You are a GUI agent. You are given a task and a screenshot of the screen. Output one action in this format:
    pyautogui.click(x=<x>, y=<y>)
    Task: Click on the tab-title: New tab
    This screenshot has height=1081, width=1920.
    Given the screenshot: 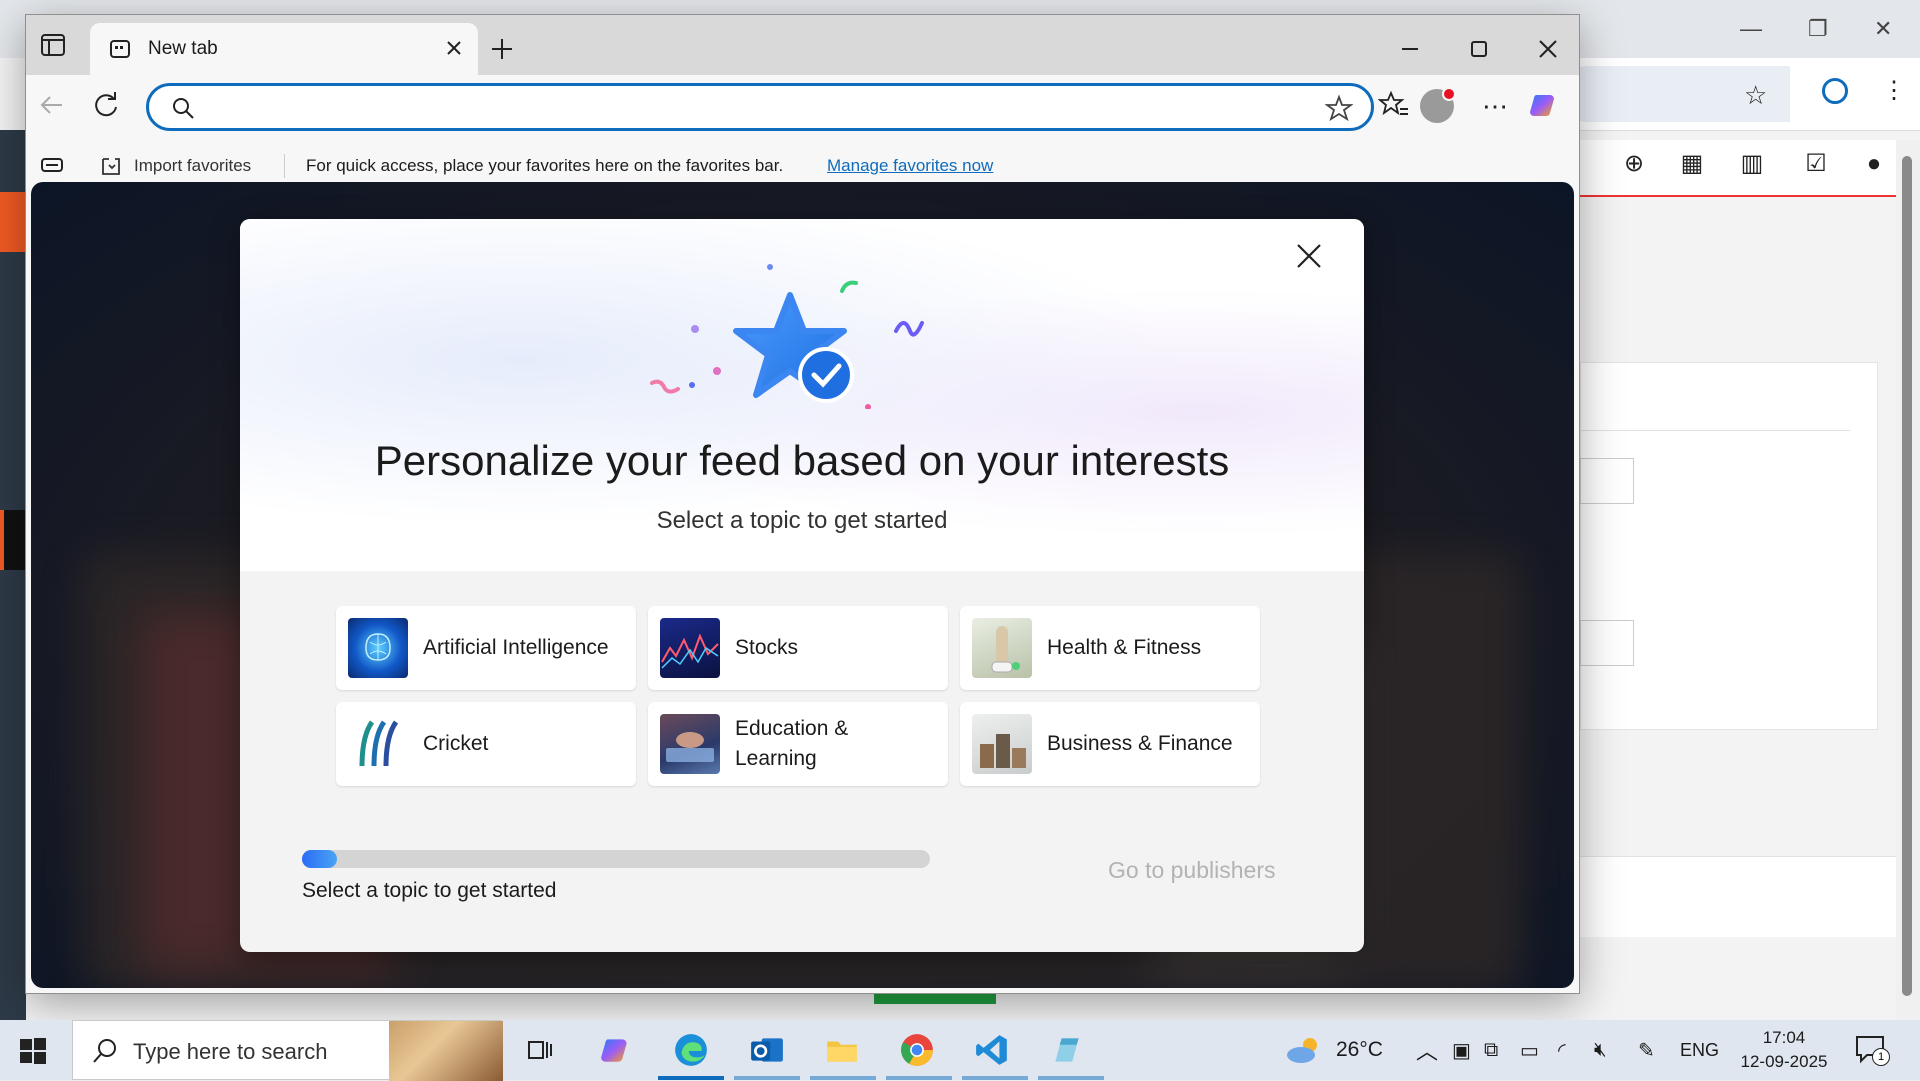 What is the action you would take?
    pyautogui.click(x=183, y=48)
    